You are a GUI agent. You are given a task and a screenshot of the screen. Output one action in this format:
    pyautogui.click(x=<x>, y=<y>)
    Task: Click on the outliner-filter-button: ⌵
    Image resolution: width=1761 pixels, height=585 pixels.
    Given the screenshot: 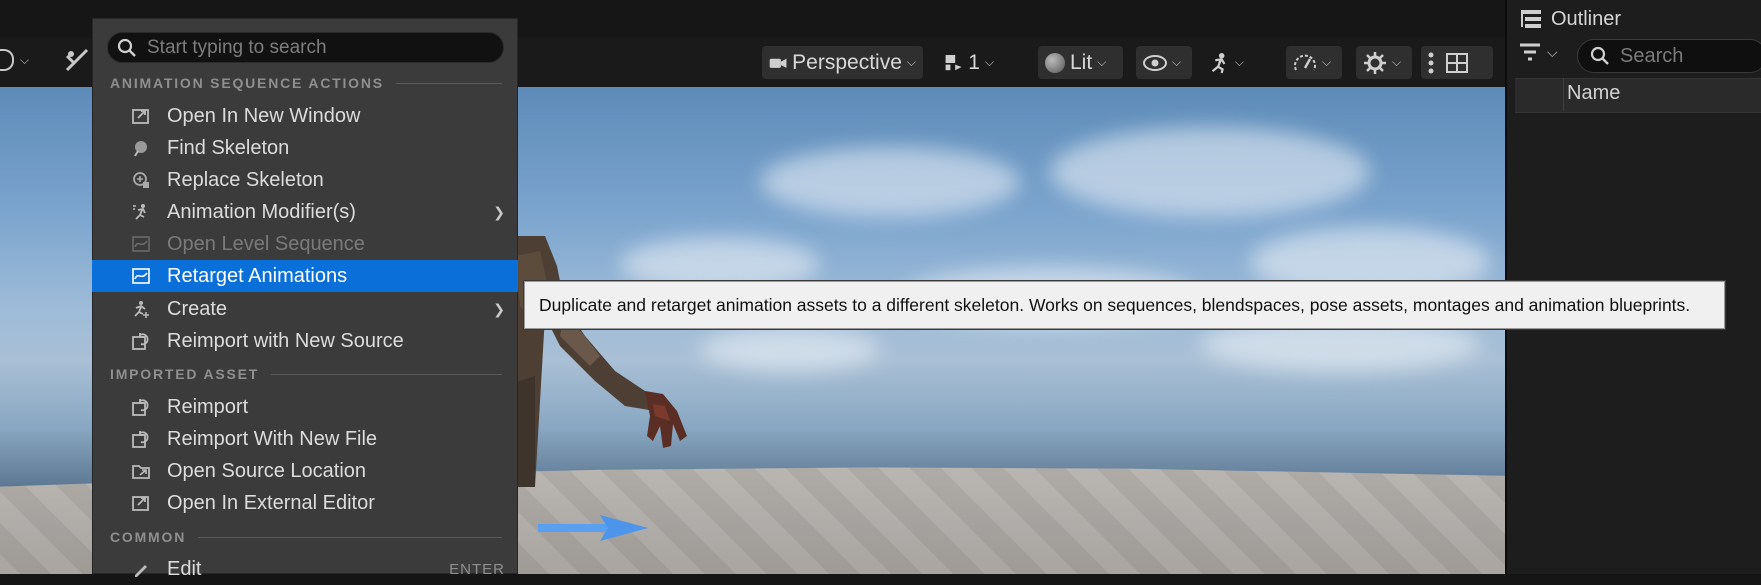 What is the action you would take?
    pyautogui.click(x=1538, y=52)
    